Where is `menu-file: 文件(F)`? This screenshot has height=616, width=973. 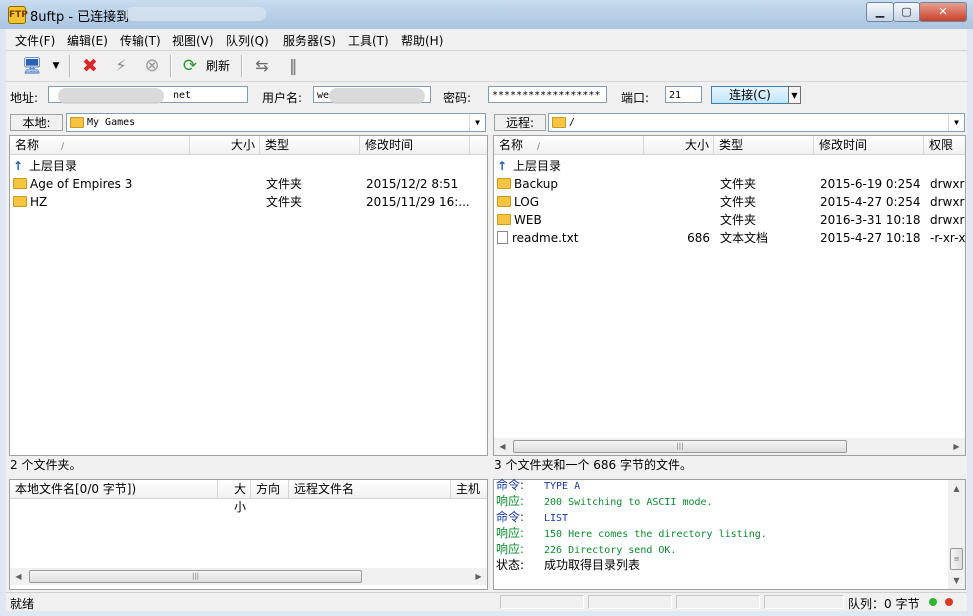 menu-file: 文件(F) is located at coordinates (35, 40).